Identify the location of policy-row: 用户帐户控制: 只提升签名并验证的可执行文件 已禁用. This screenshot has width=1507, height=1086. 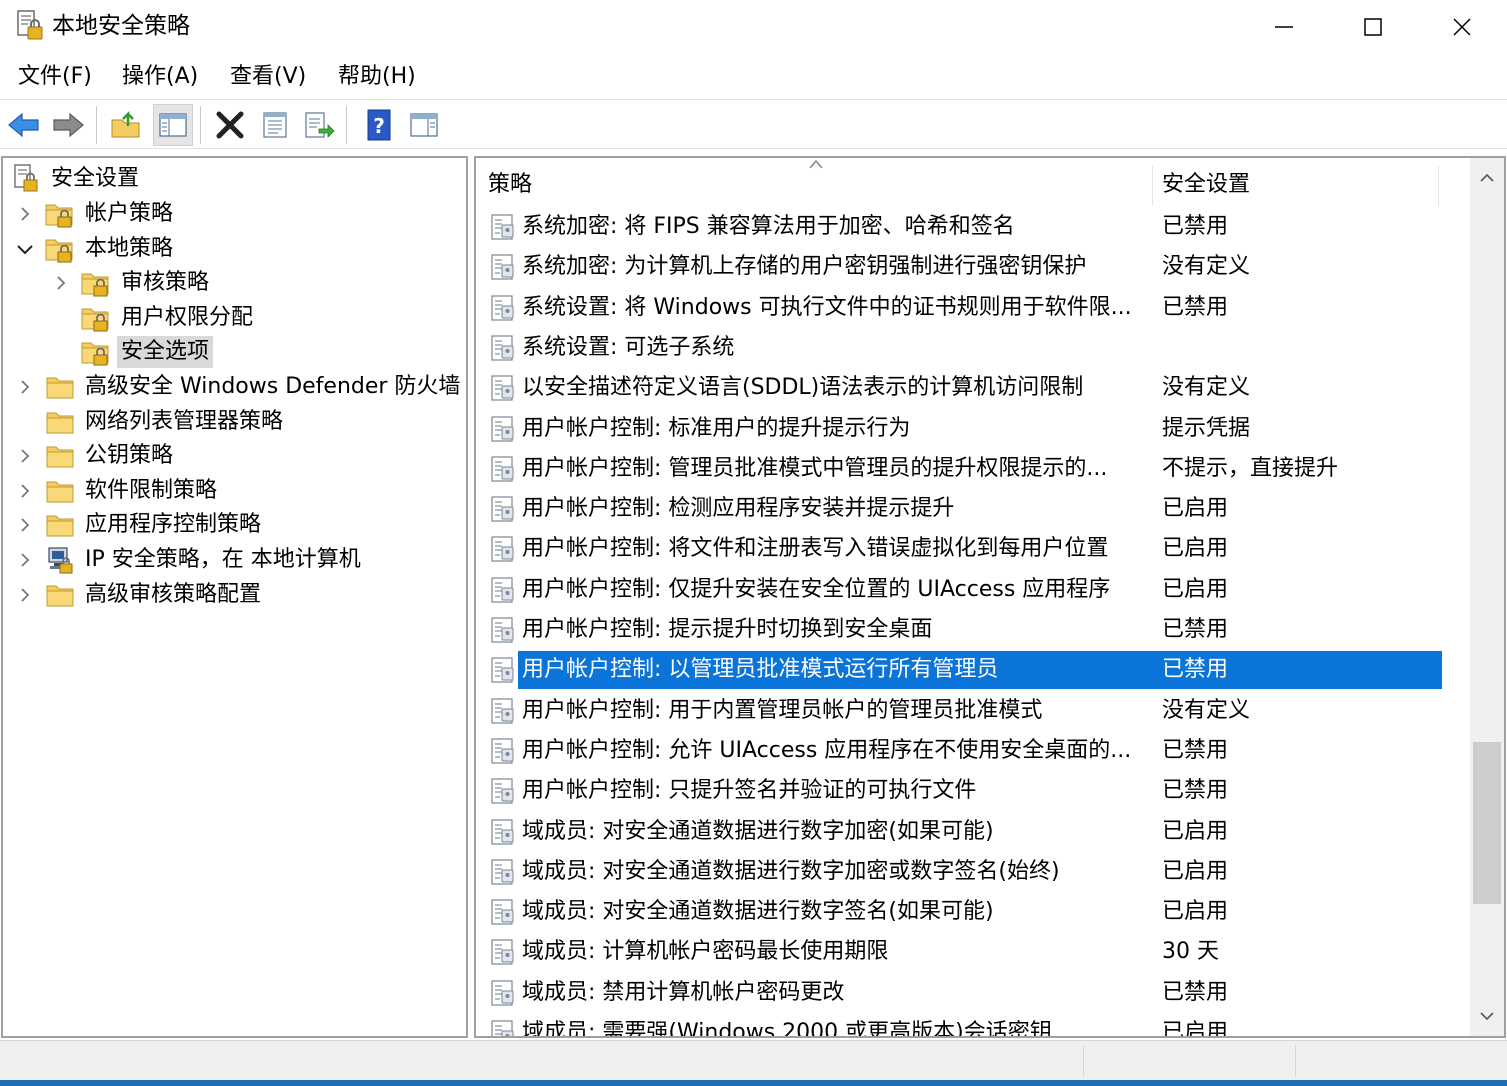
(965, 791).